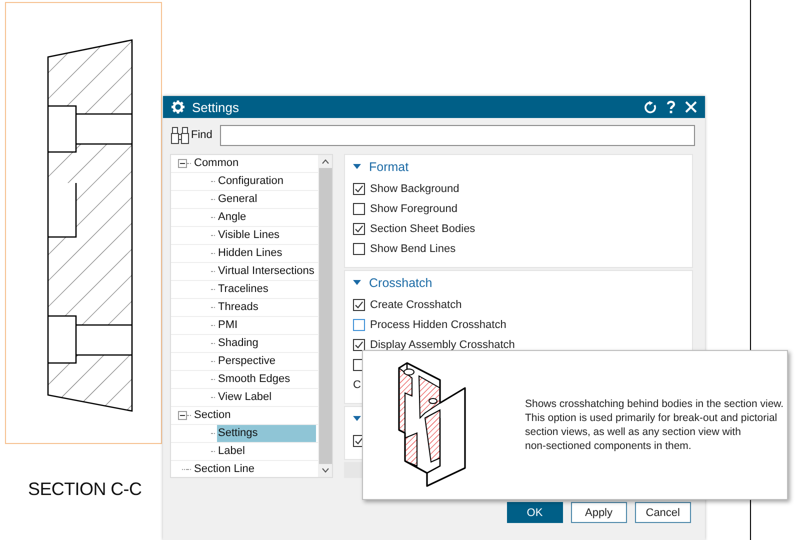 The width and height of the screenshot is (800, 540). Describe the element at coordinates (201, 135) in the screenshot. I see `find-label: Find` at that location.